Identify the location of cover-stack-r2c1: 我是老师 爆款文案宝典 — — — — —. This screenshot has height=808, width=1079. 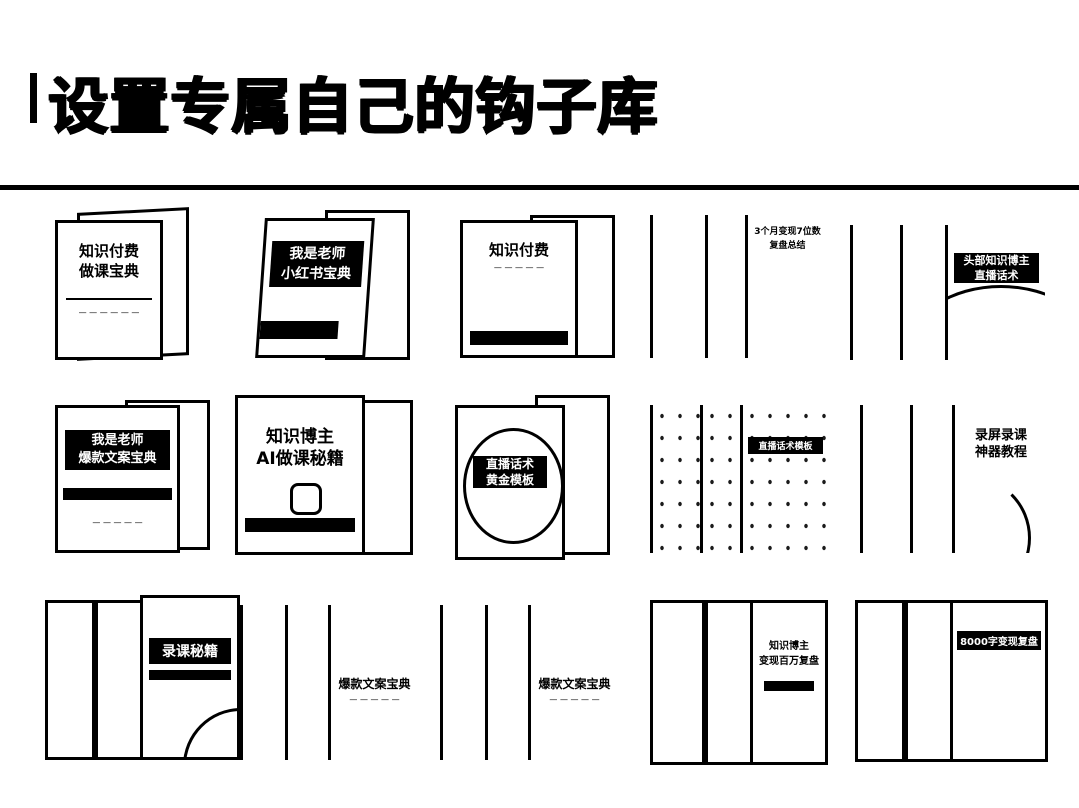
(135, 475).